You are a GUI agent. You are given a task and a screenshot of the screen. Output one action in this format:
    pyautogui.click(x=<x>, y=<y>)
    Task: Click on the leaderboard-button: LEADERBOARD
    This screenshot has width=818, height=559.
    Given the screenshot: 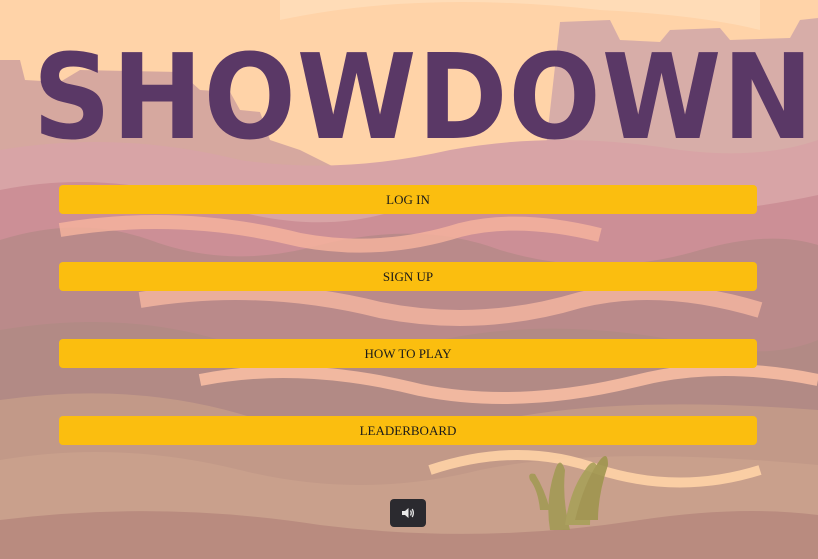 What is the action you would take?
    pyautogui.click(x=408, y=430)
    